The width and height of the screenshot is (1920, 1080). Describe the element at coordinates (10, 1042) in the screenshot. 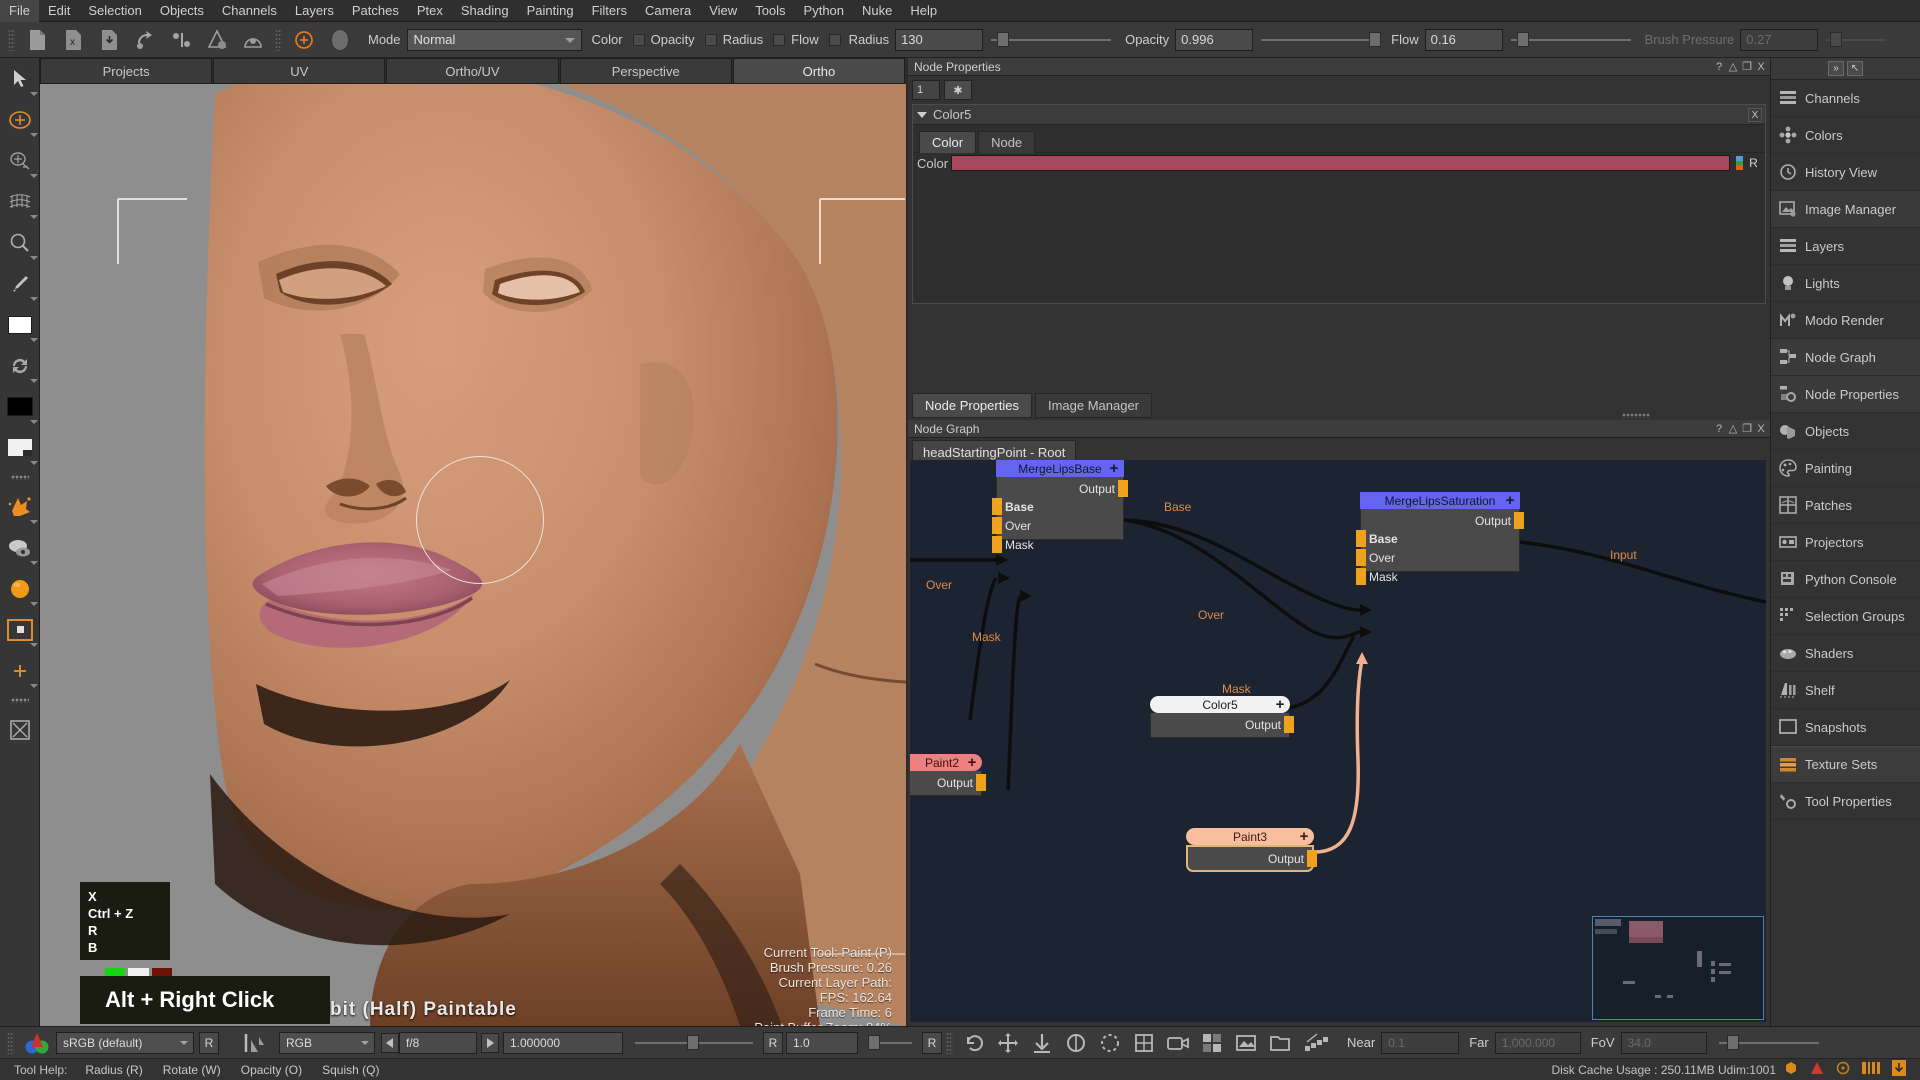

I see `bottom-toolbar-grip` at that location.